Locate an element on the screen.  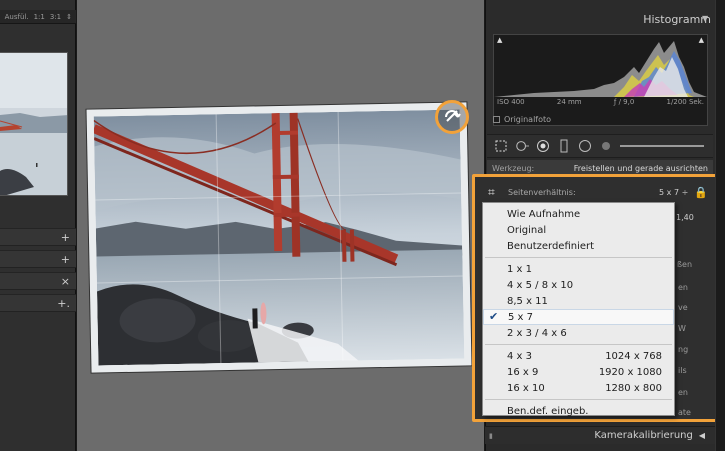
left-panel-history: +. is located at coordinates (38, 303).